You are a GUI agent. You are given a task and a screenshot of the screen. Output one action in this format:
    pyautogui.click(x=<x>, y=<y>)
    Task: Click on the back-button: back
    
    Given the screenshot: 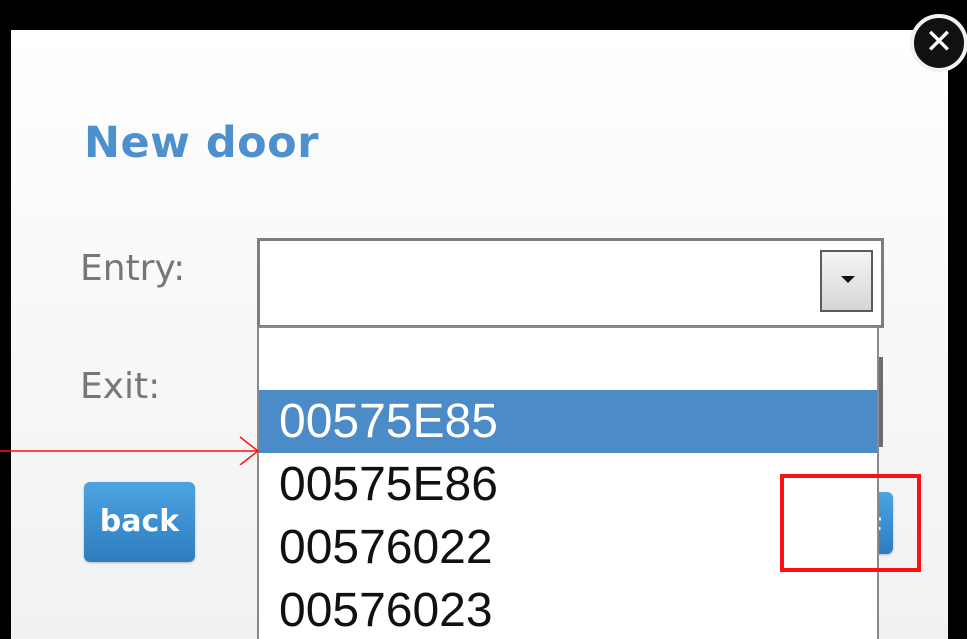 What is the action you would take?
    pyautogui.click(x=139, y=522)
    